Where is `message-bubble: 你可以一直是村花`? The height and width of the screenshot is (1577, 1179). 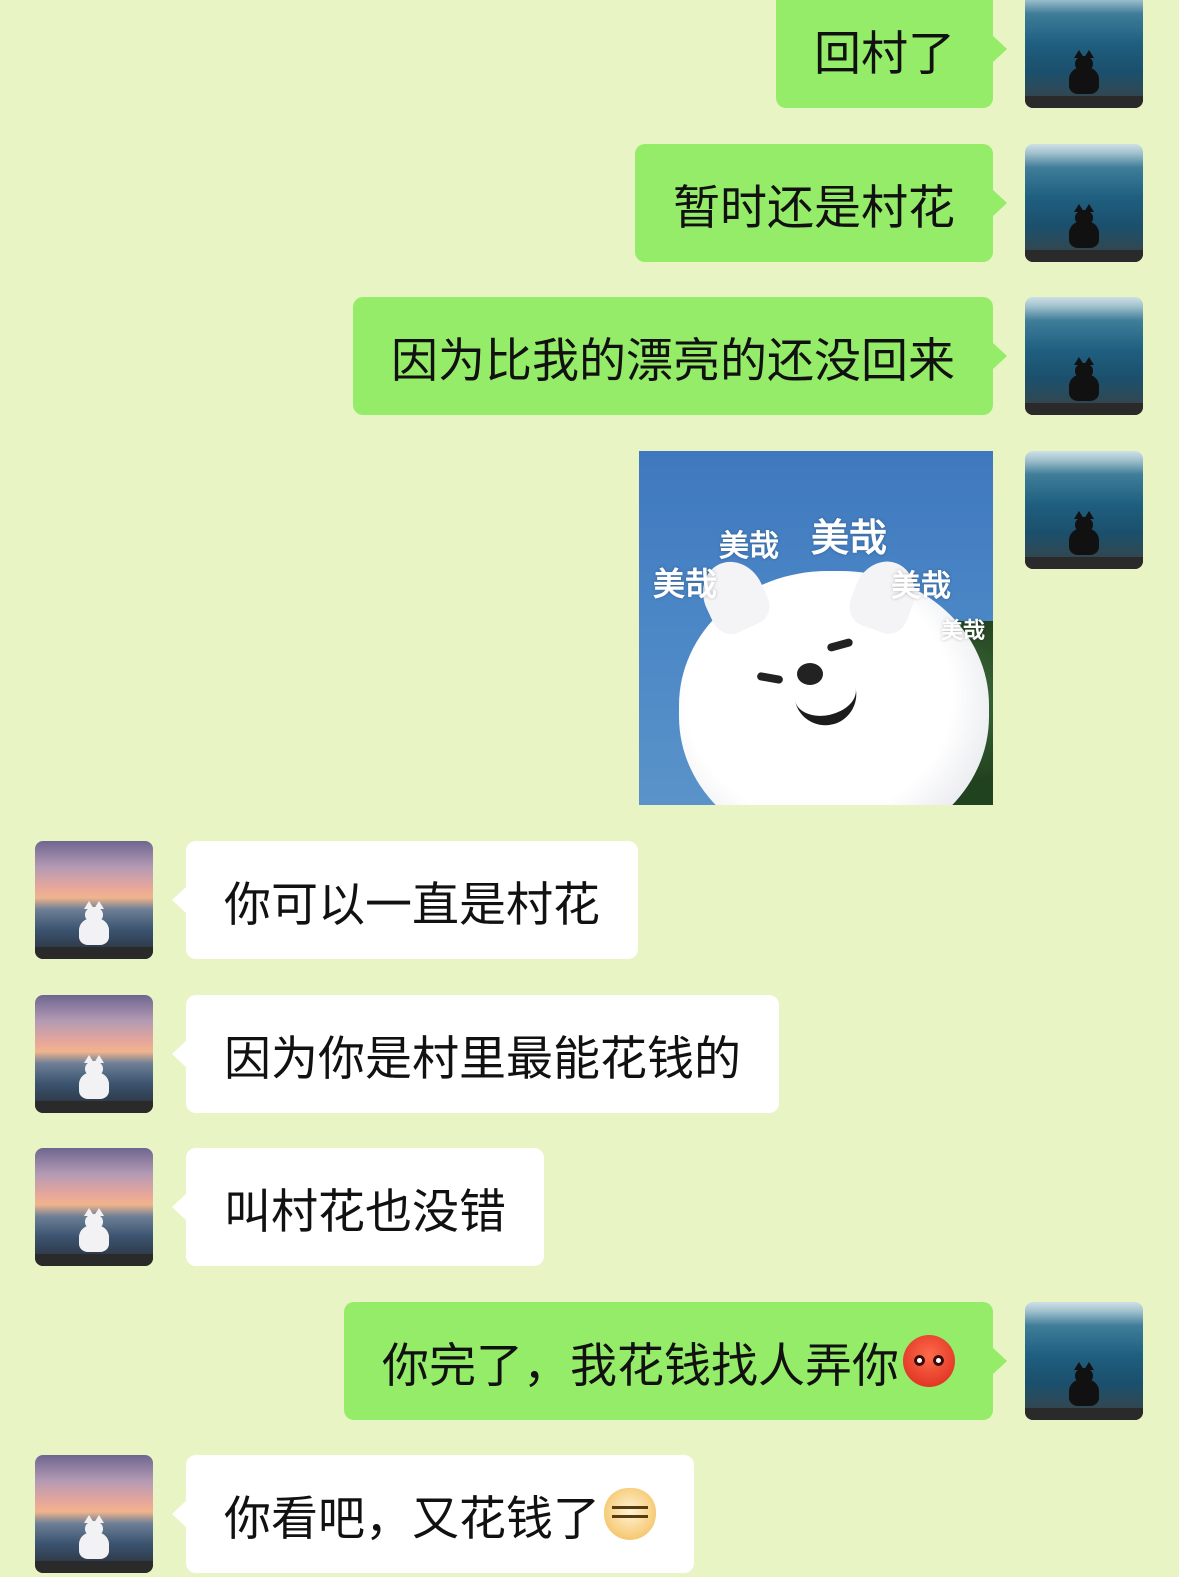
message-bubble: 你可以一直是村花 is located at coordinates (405, 900).